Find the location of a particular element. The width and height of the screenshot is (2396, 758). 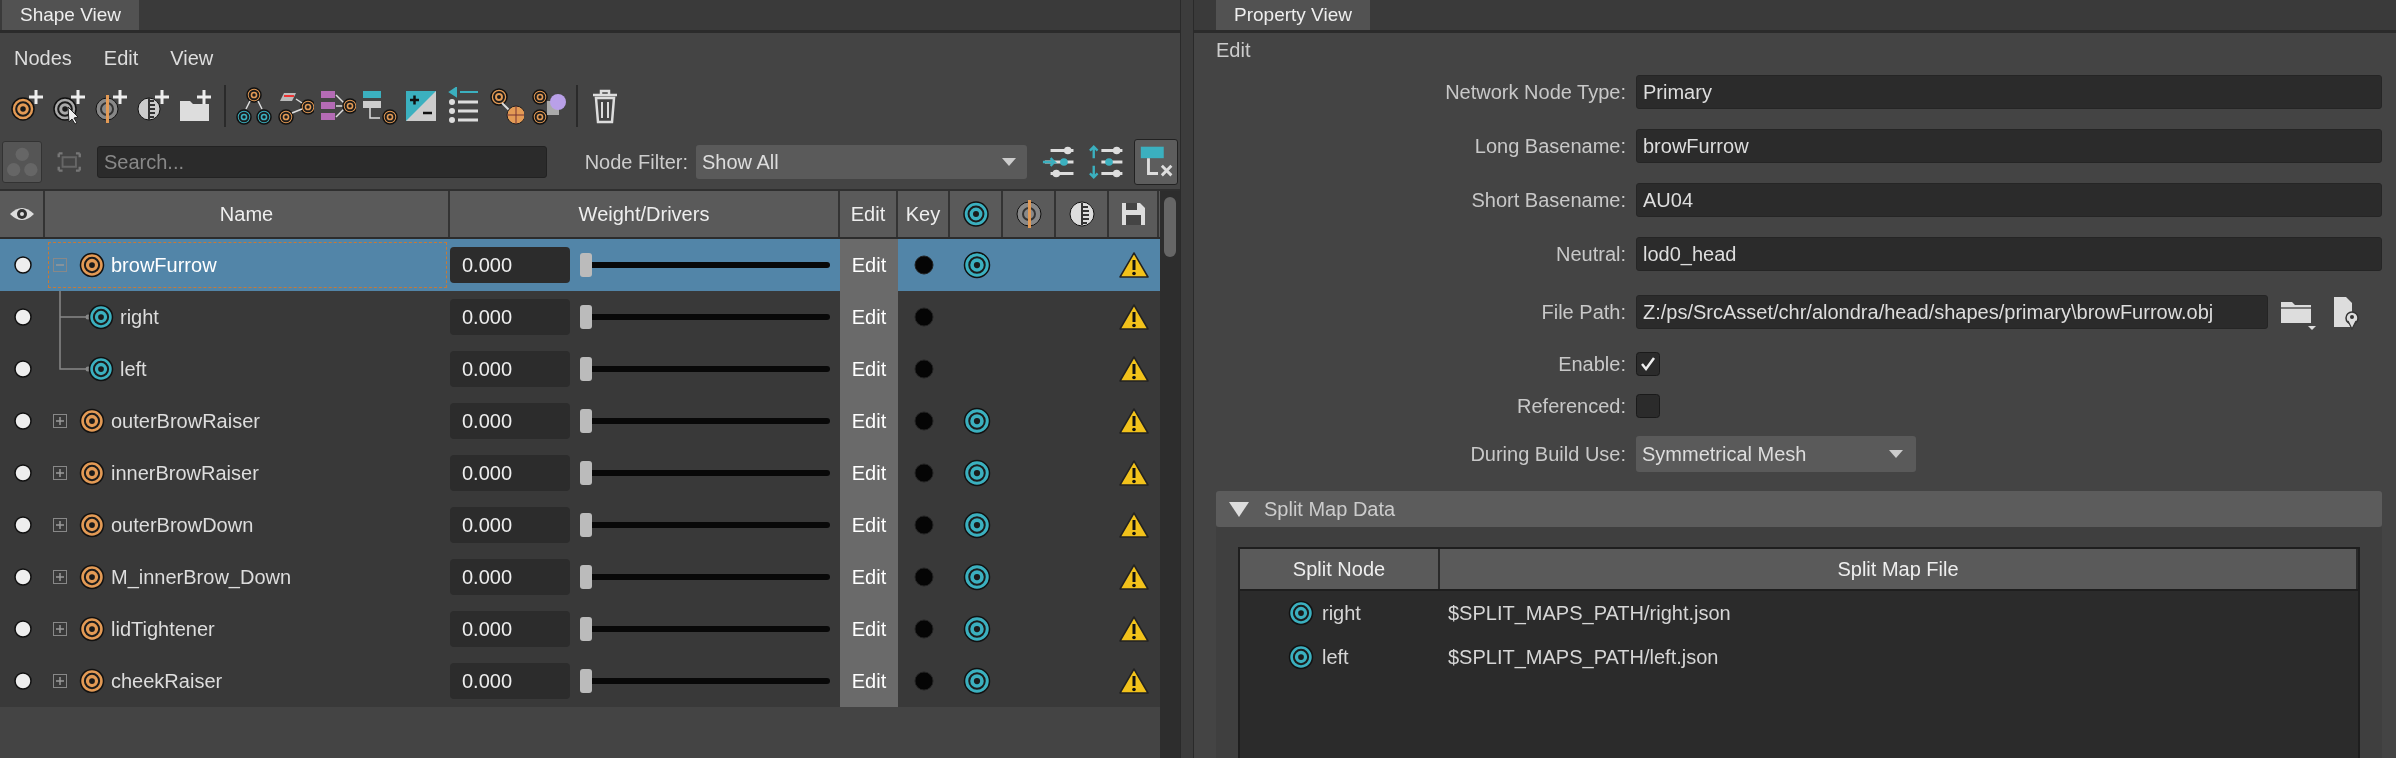

tree-row: outerBrowRaiser 0.000 Edit is located at coordinates (580, 421).